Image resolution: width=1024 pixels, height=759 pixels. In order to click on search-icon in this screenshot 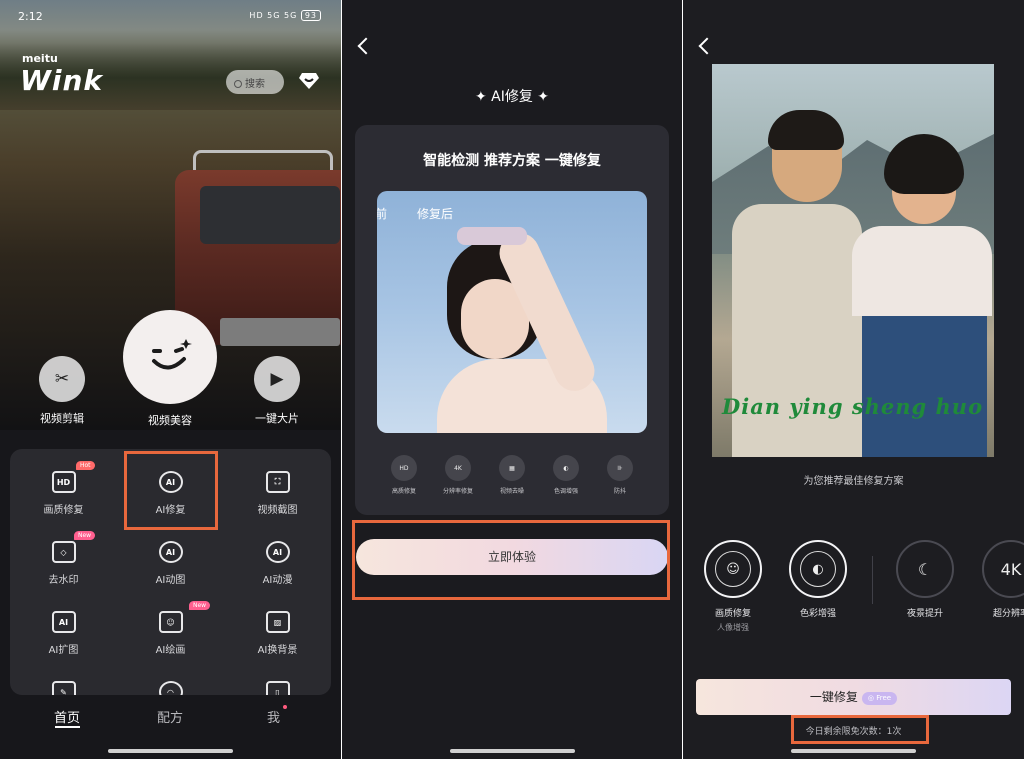, I will do `click(238, 84)`.